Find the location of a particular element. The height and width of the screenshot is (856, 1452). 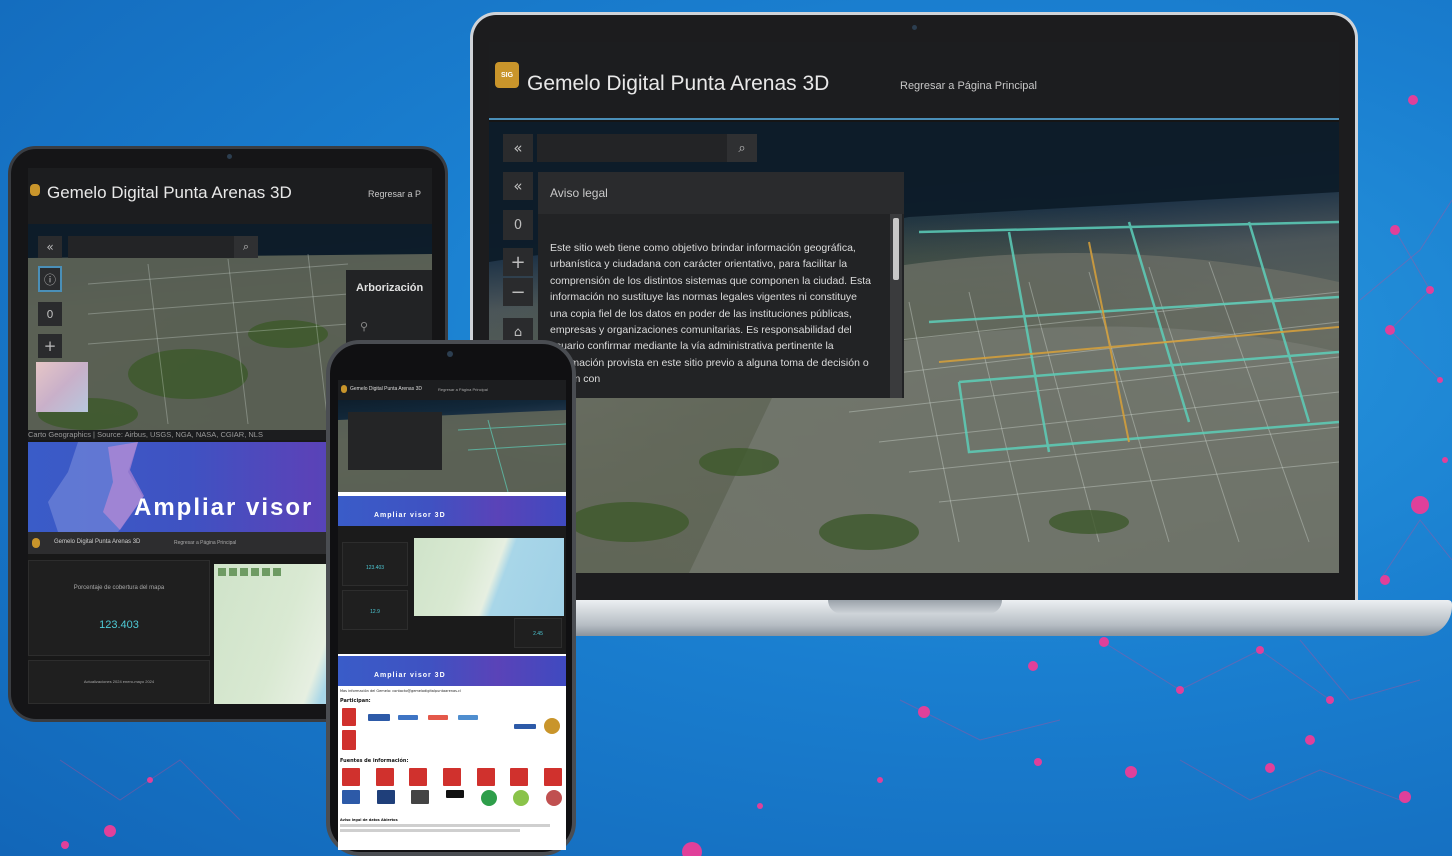

pin-icon: ⚲ is located at coordinates (364, 327).